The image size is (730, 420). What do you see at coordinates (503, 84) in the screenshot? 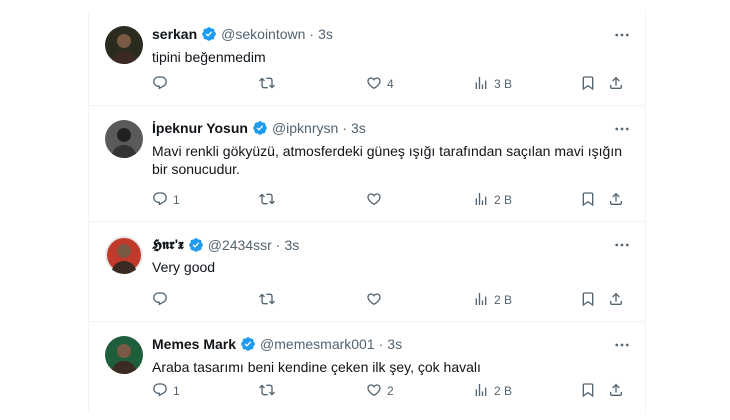
I see `views-count: 3 B` at bounding box center [503, 84].